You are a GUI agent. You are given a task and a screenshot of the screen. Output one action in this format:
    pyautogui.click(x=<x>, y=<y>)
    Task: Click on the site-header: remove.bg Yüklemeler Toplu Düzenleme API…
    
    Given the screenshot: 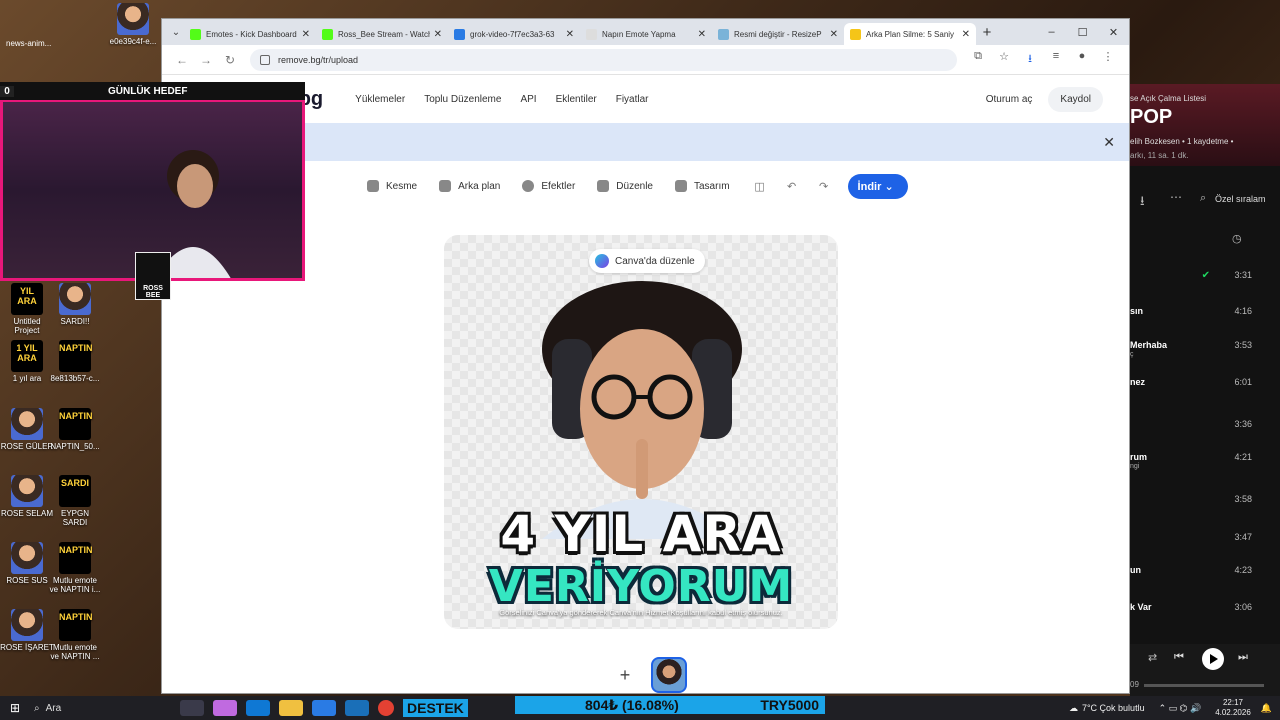 What is the action you would take?
    pyautogui.click(x=645, y=99)
    